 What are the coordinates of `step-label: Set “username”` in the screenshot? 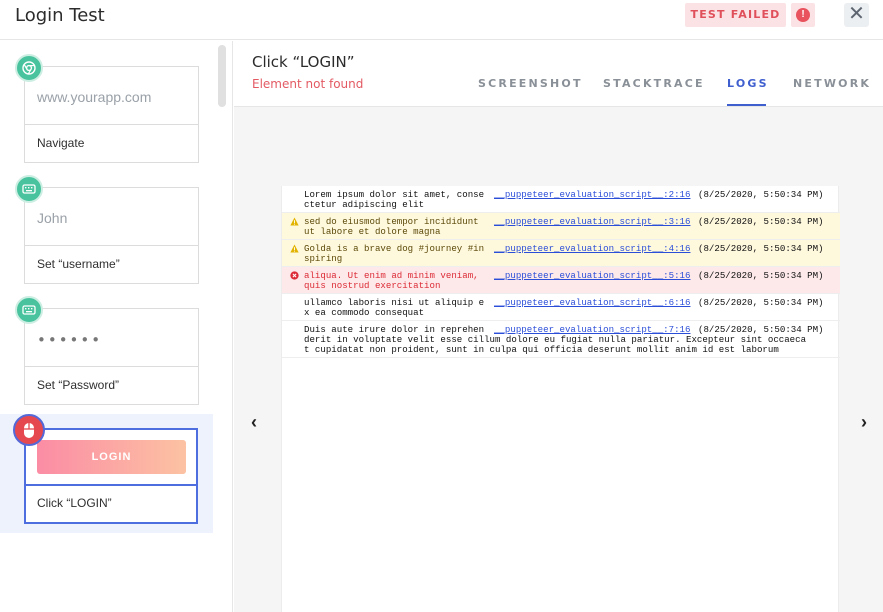 It's located at (78, 264).